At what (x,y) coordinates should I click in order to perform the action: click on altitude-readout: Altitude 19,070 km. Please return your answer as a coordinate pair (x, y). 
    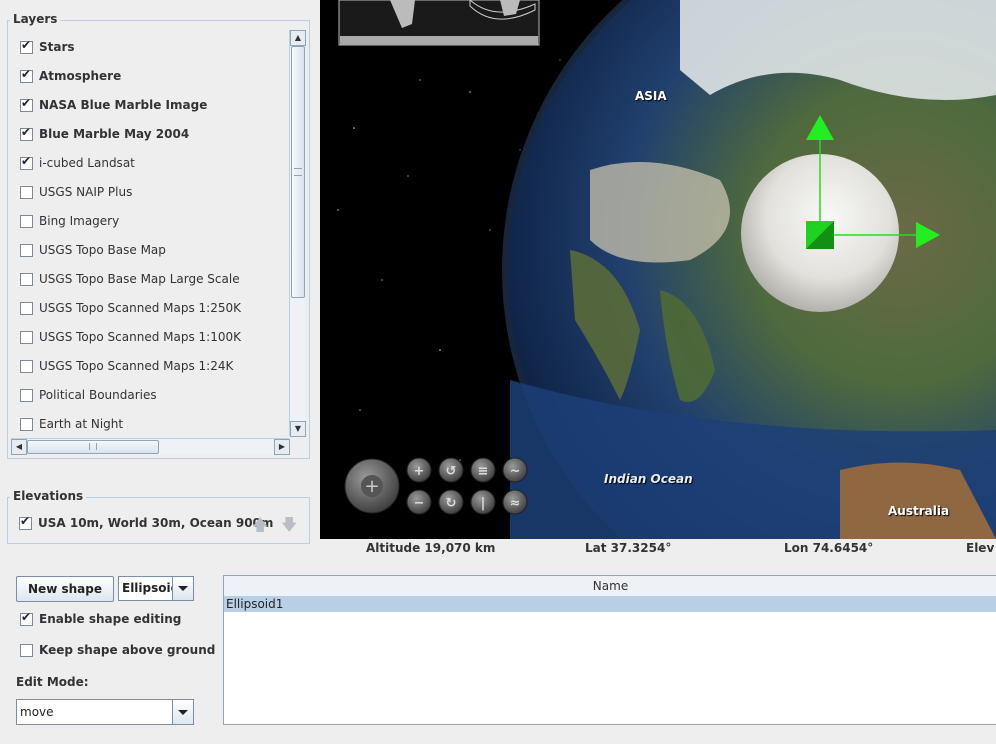
    Looking at the image, I should click on (431, 548).